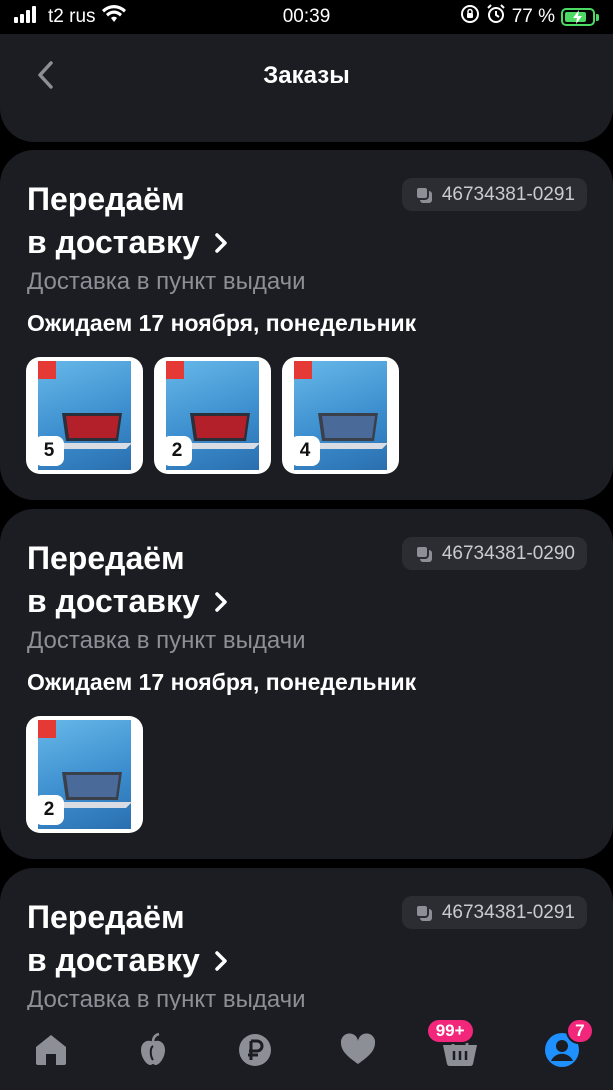 The width and height of the screenshot is (613, 1090). I want to click on bottom-nav: 99+ 7, so click(306, 1050).